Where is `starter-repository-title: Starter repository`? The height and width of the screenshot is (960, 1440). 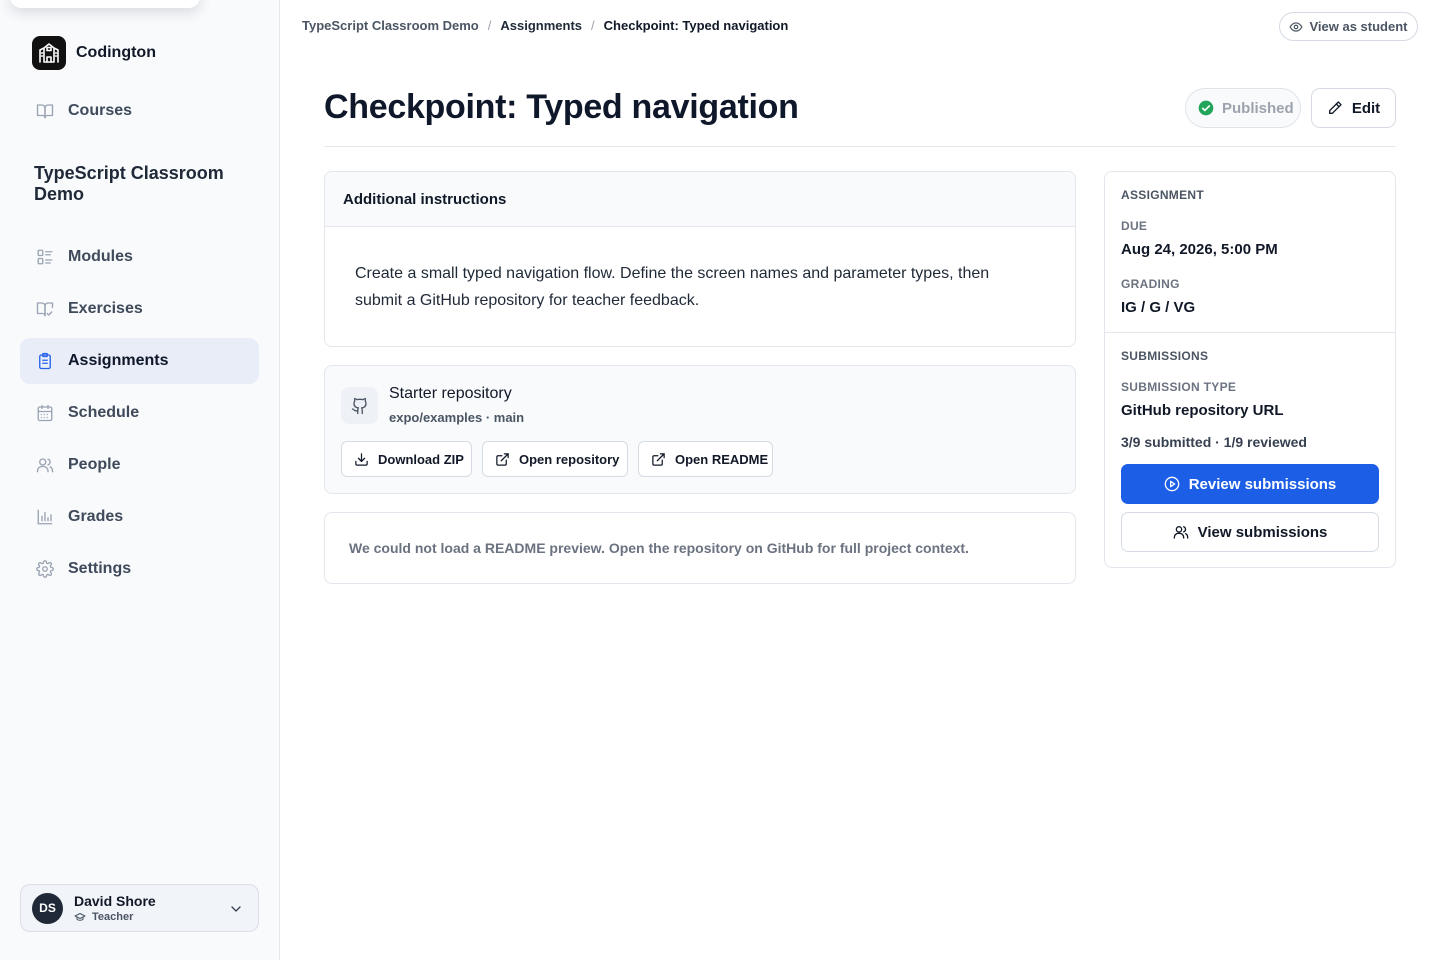
starter-repository-title: Starter repository is located at coordinates (450, 393).